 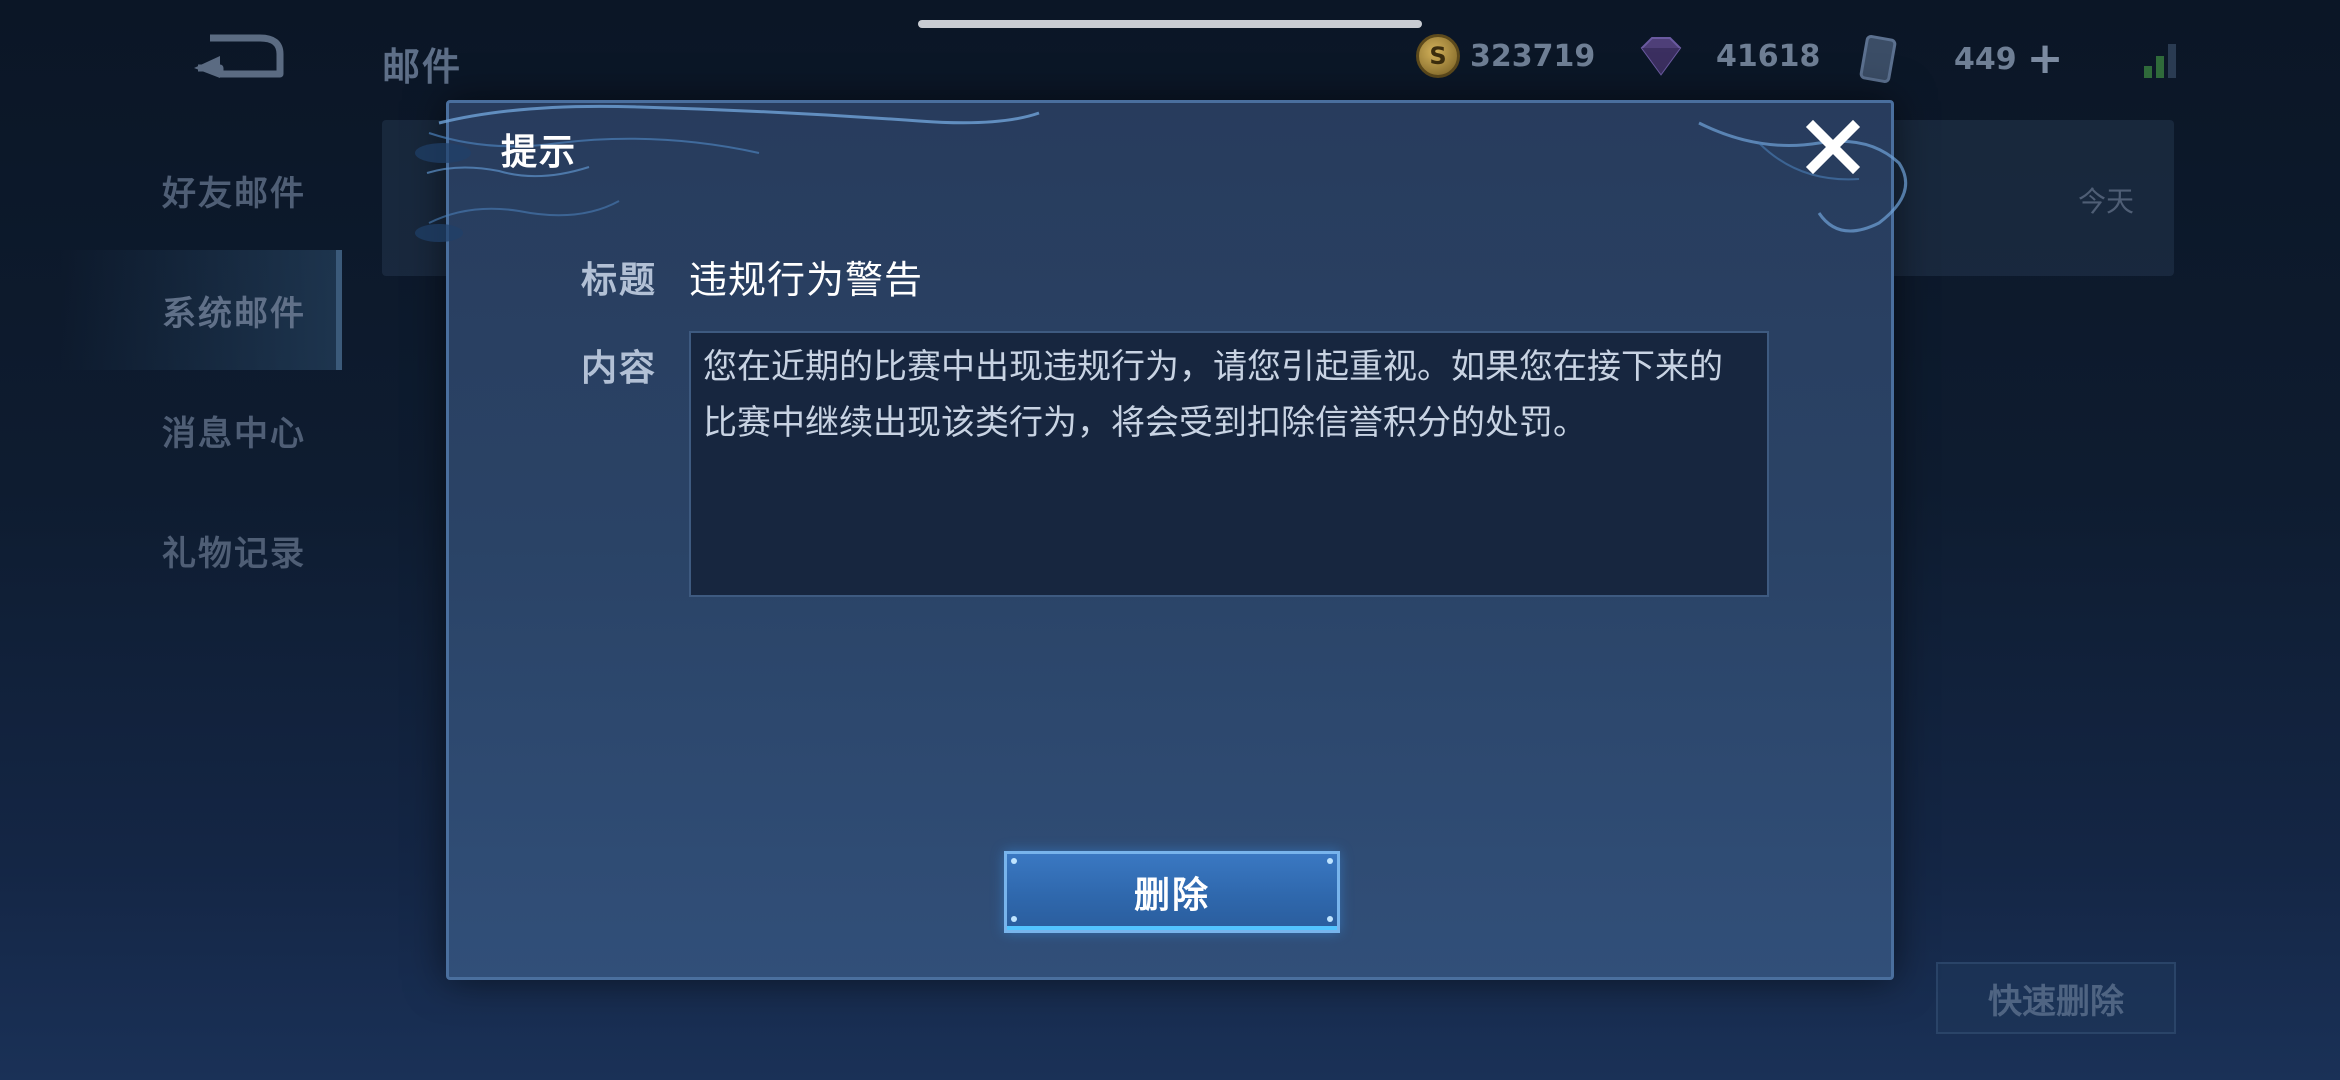 I want to click on nav-label: 消息中心, so click(x=234, y=433).